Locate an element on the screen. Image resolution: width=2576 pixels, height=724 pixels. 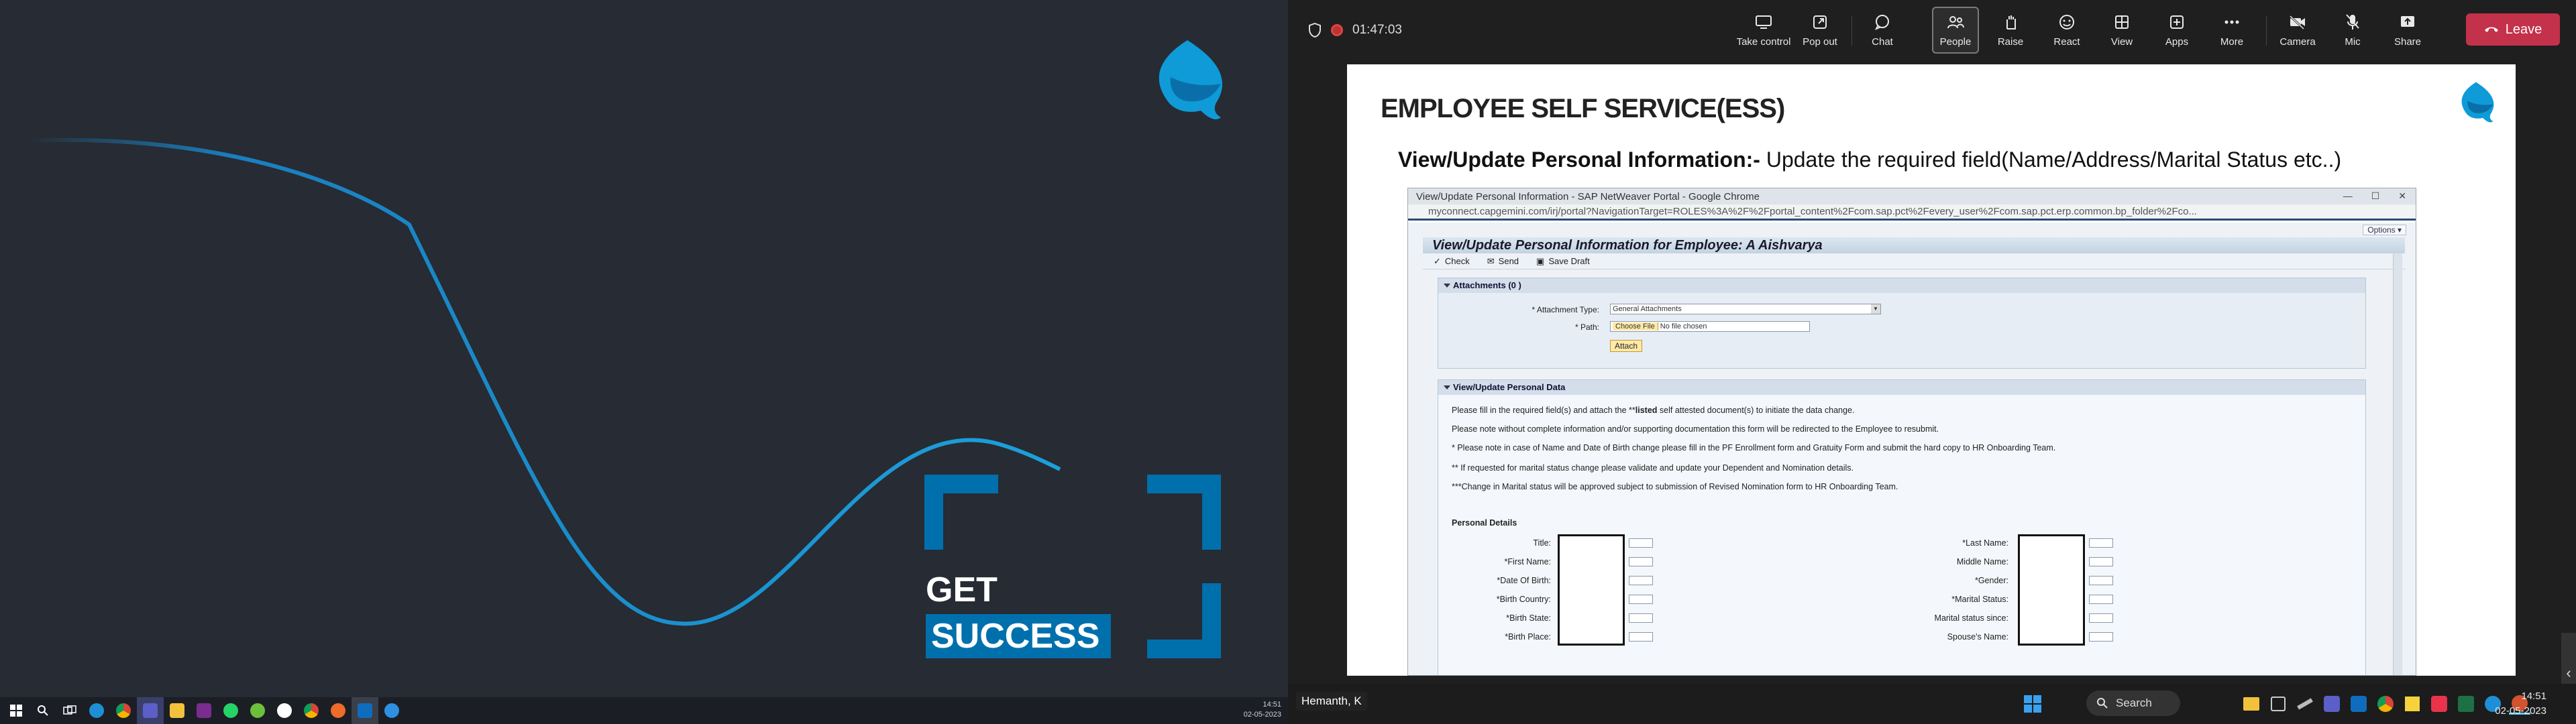
more-button: More is located at coordinates (2231, 30).